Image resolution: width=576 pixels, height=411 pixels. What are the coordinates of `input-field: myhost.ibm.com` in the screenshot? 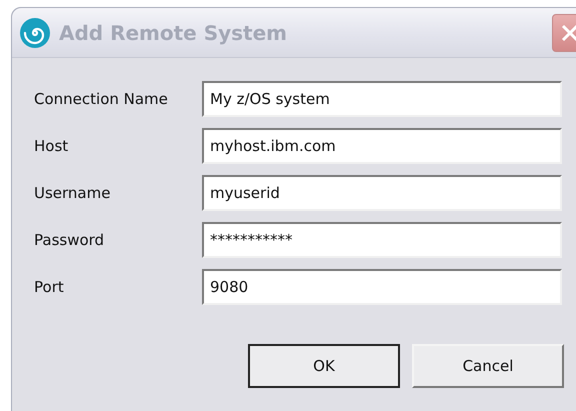 It's located at (382, 146).